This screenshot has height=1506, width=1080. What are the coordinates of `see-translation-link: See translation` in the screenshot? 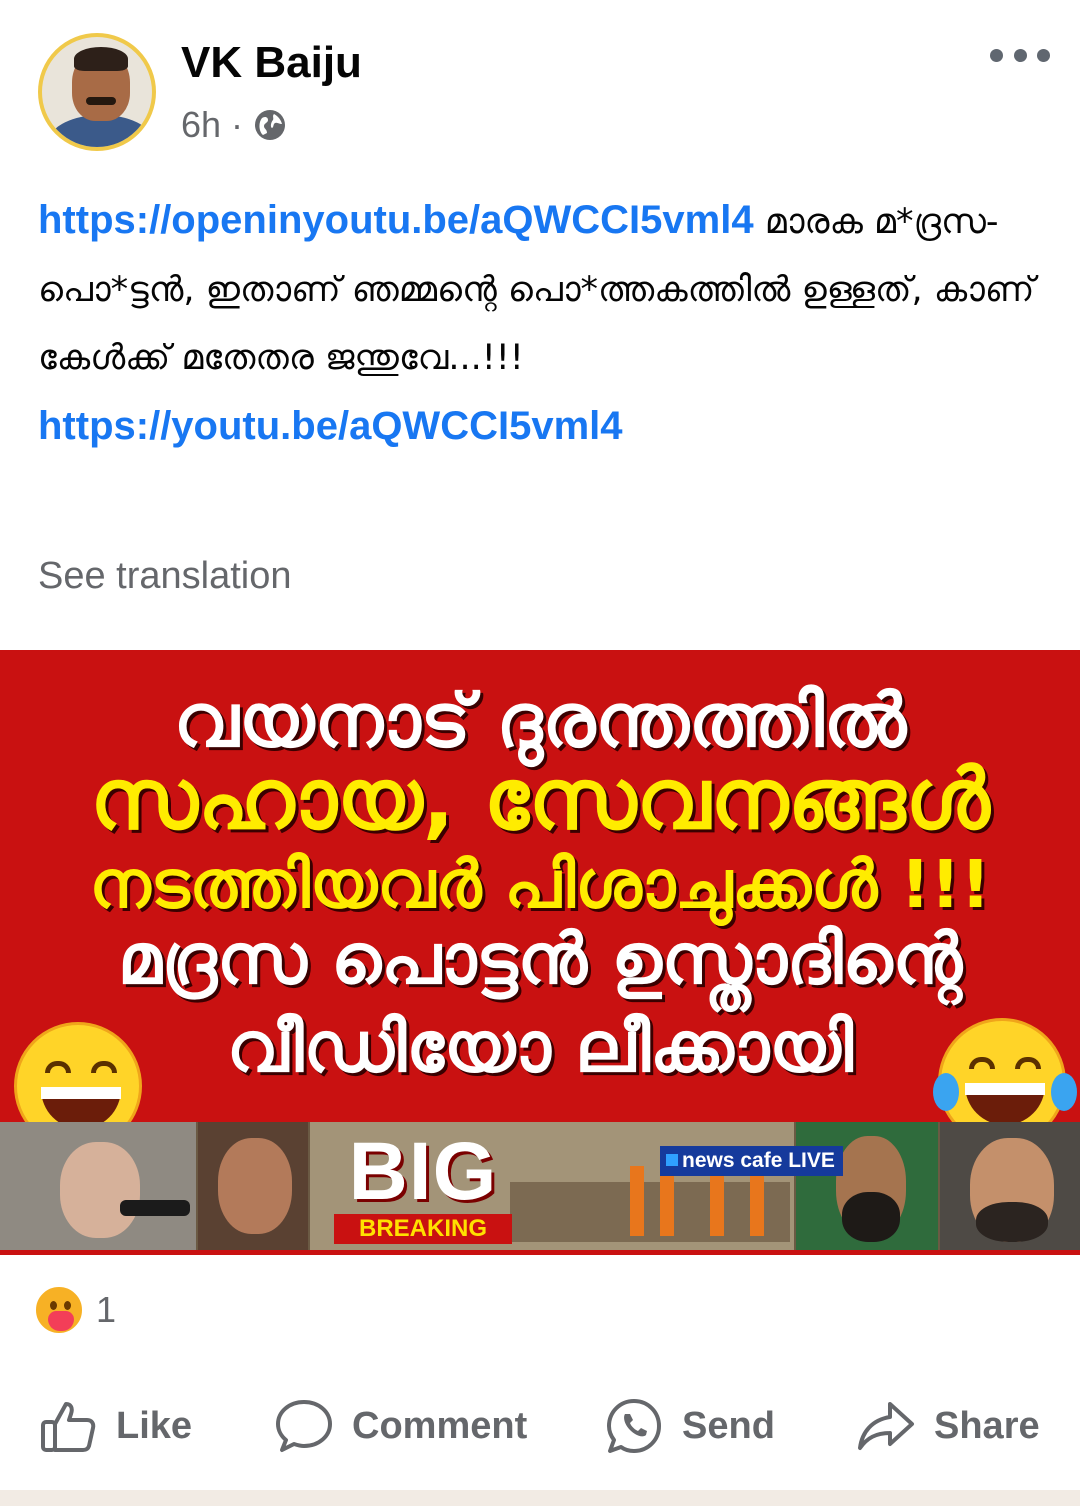 It's located at (165, 576).